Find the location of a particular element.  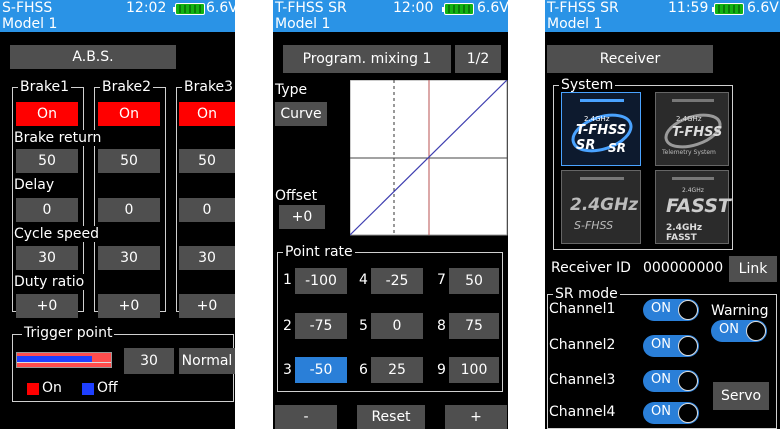

channel3-toggle: ON is located at coordinates (671, 381).